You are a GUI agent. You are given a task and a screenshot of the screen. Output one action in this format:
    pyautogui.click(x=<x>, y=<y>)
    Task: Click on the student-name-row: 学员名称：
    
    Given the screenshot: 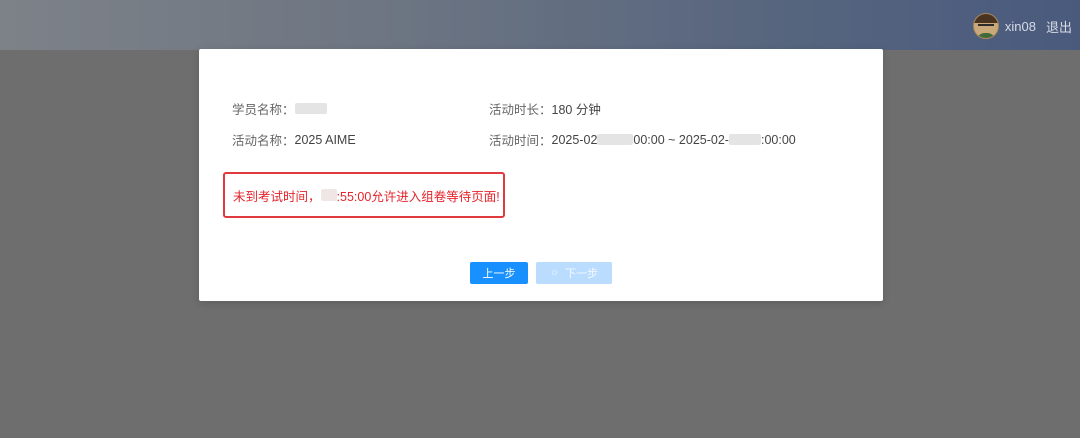 What is the action you would take?
    pyautogui.click(x=279, y=108)
    